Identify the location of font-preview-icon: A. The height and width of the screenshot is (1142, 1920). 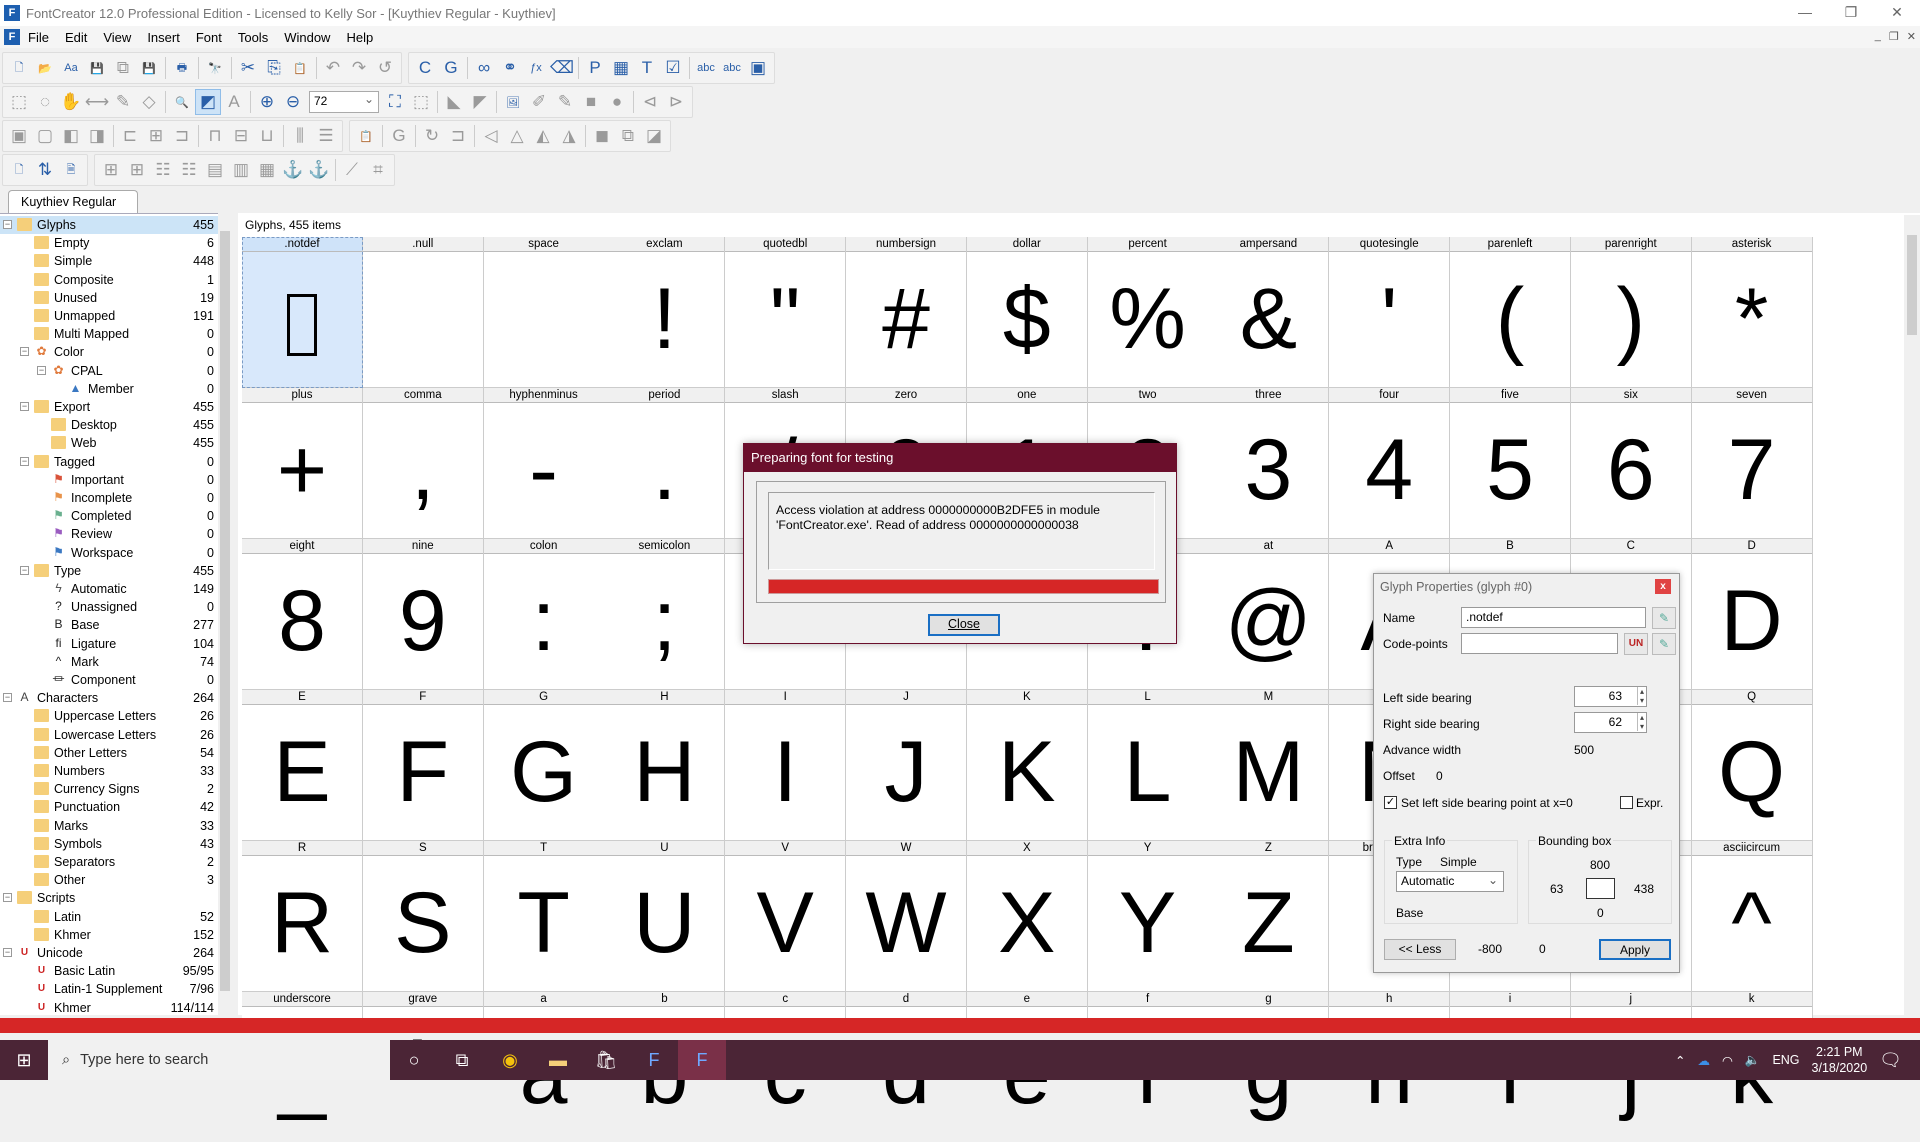
(234, 102).